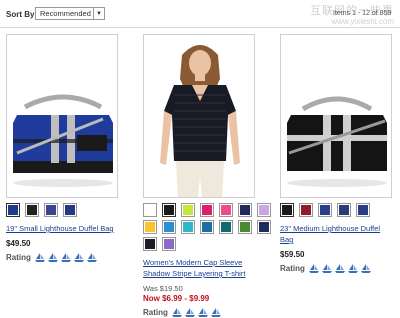  Describe the element at coordinates (362, 13) in the screenshot. I see `items-count: Items 1 - 12 of 859` at that location.